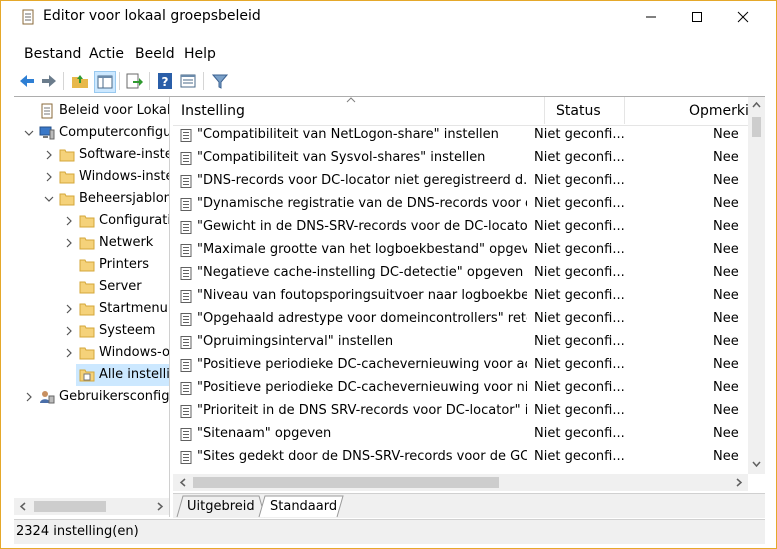  Describe the element at coordinates (87, 353) in the screenshot. I see `folder-icon` at that location.